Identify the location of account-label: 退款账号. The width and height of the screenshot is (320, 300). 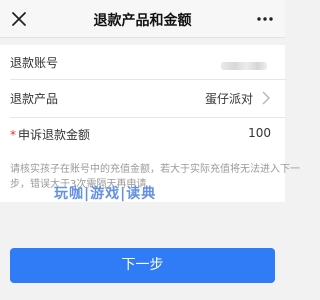
(34, 63).